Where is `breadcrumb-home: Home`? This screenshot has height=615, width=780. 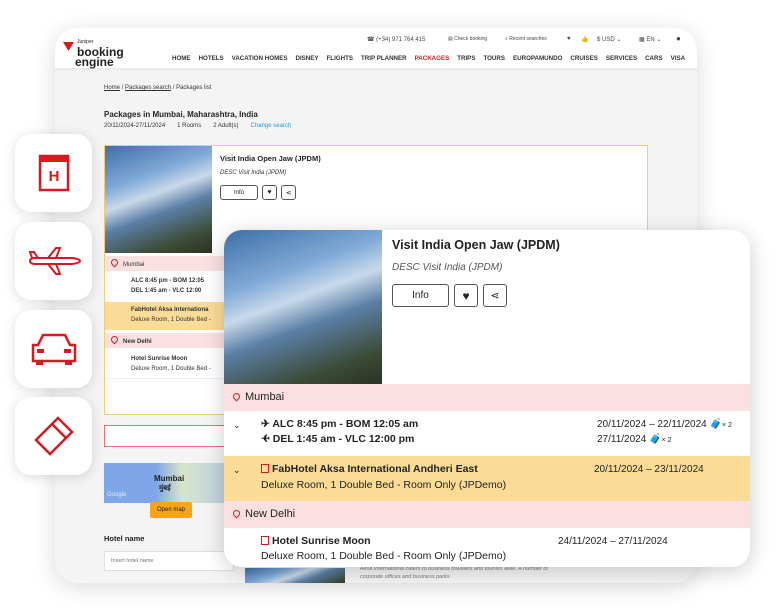
breadcrumb-home: Home is located at coordinates (112, 88).